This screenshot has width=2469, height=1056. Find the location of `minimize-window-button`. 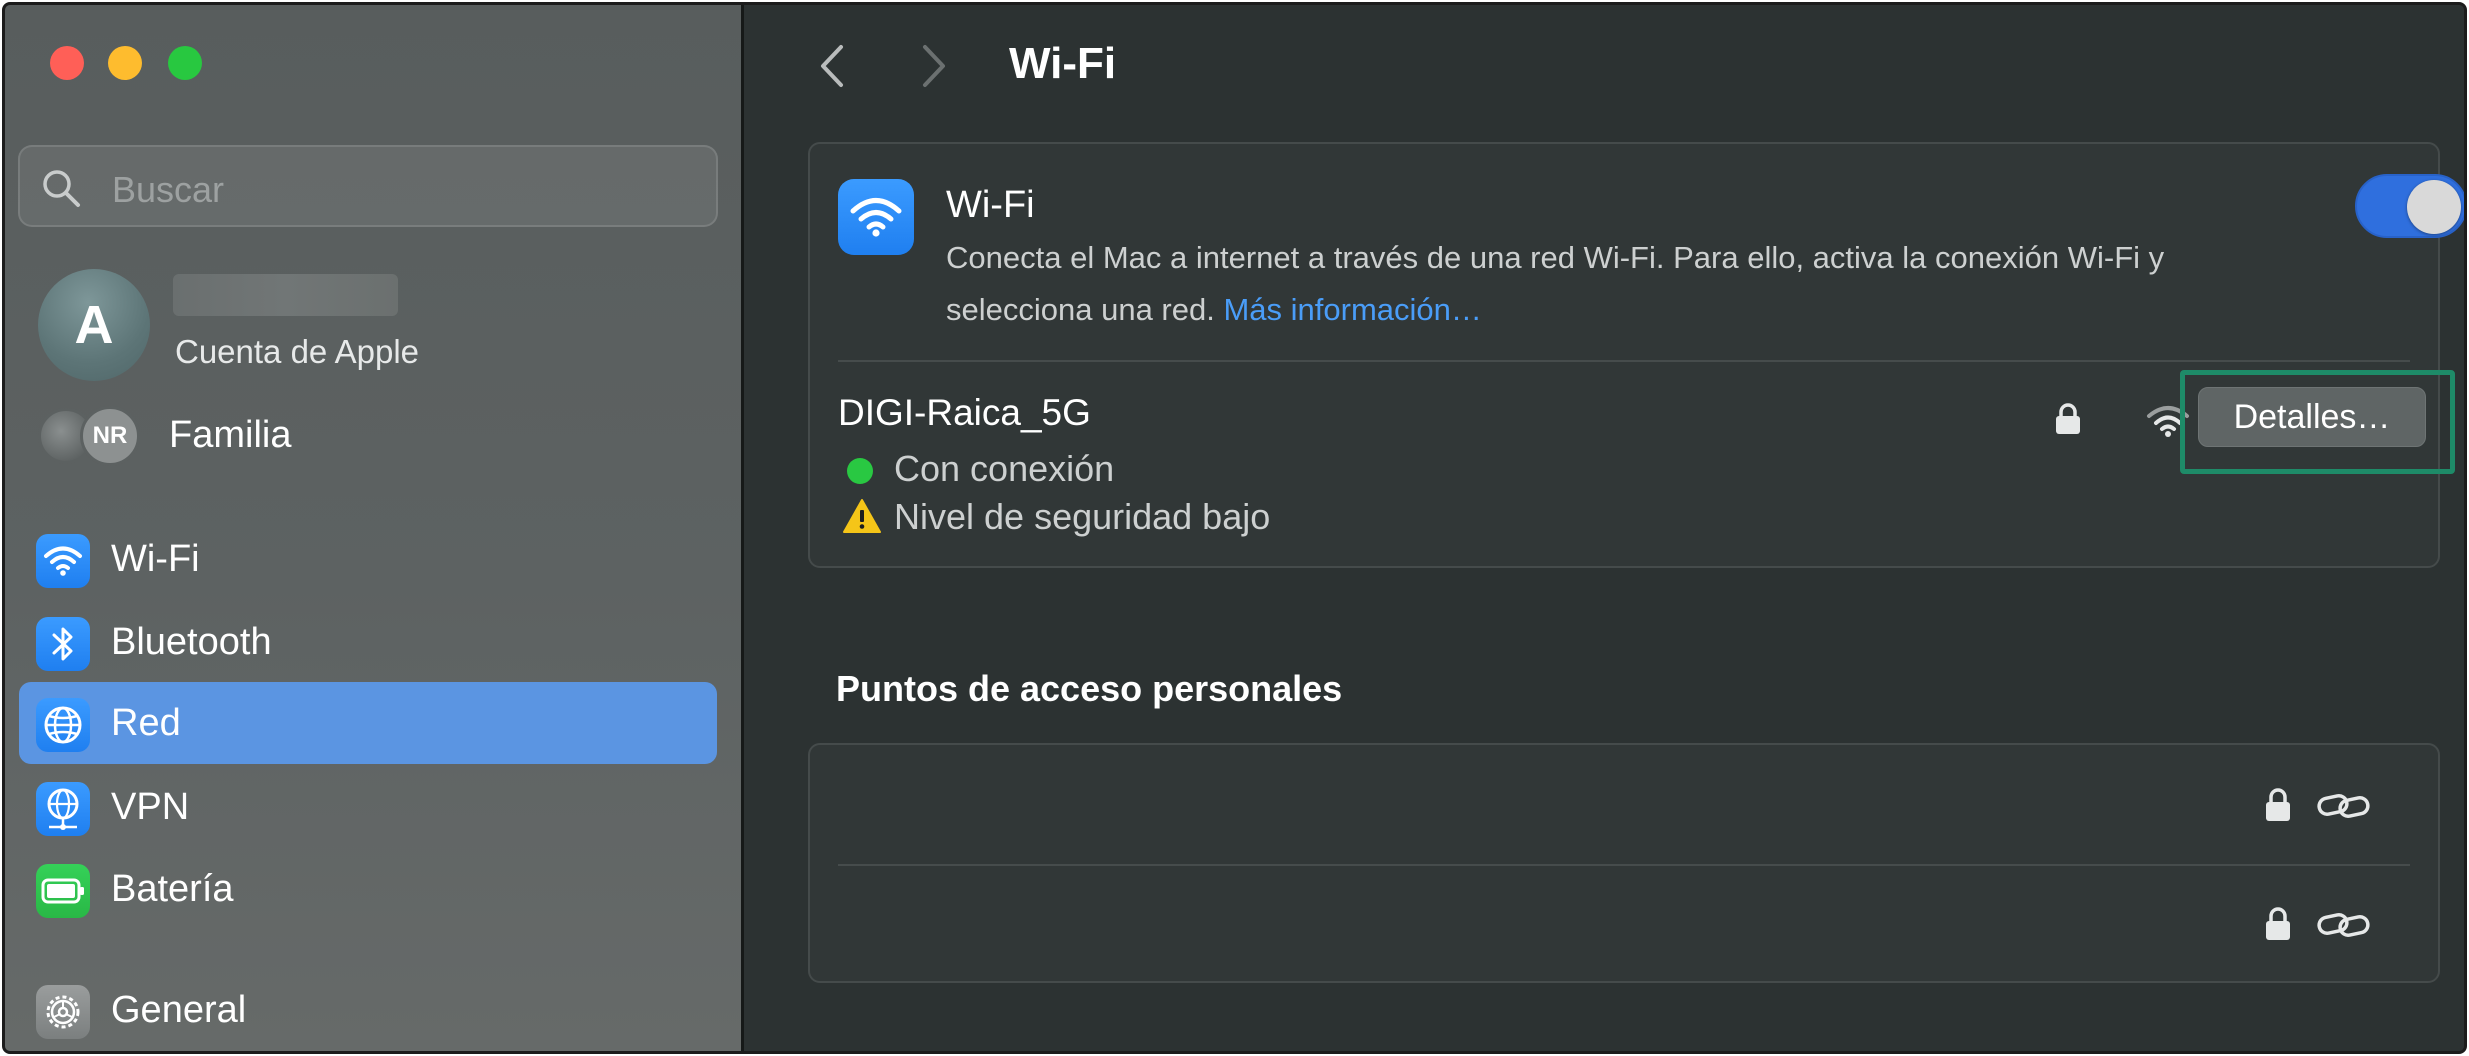

minimize-window-button is located at coordinates (125, 63).